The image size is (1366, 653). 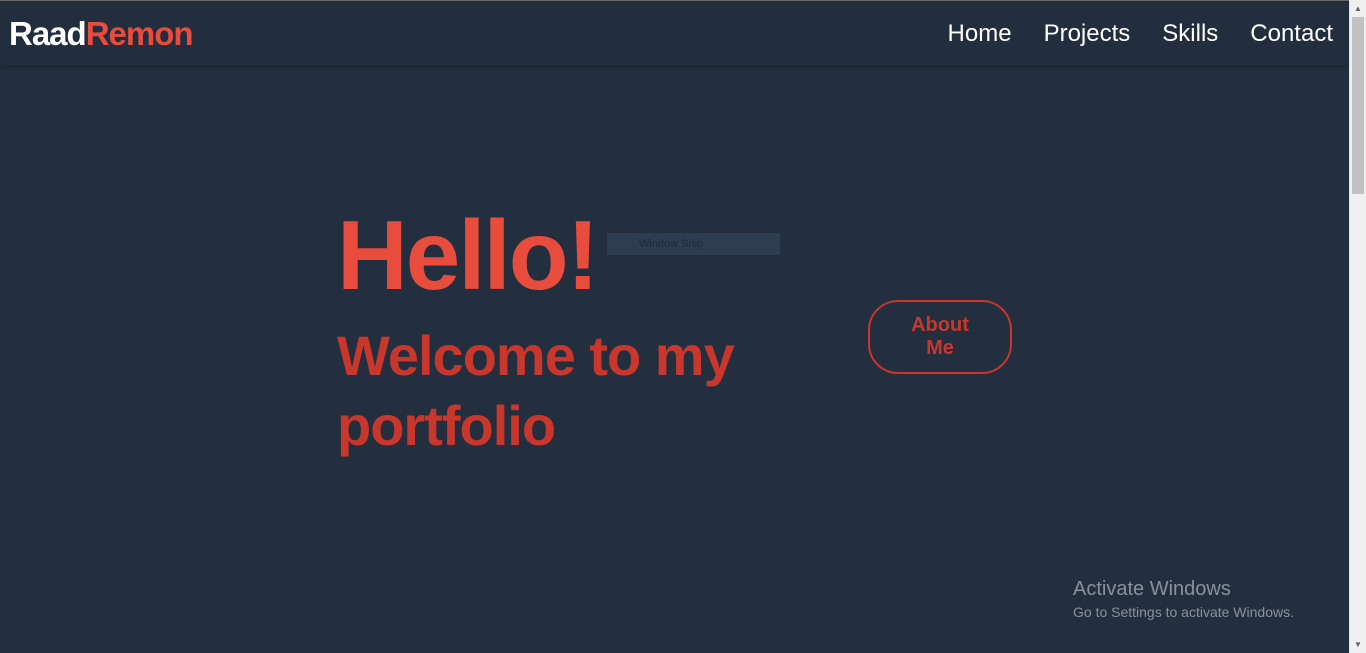 What do you see at coordinates (48, 33) in the screenshot?
I see `logo-first-name: Raad` at bounding box center [48, 33].